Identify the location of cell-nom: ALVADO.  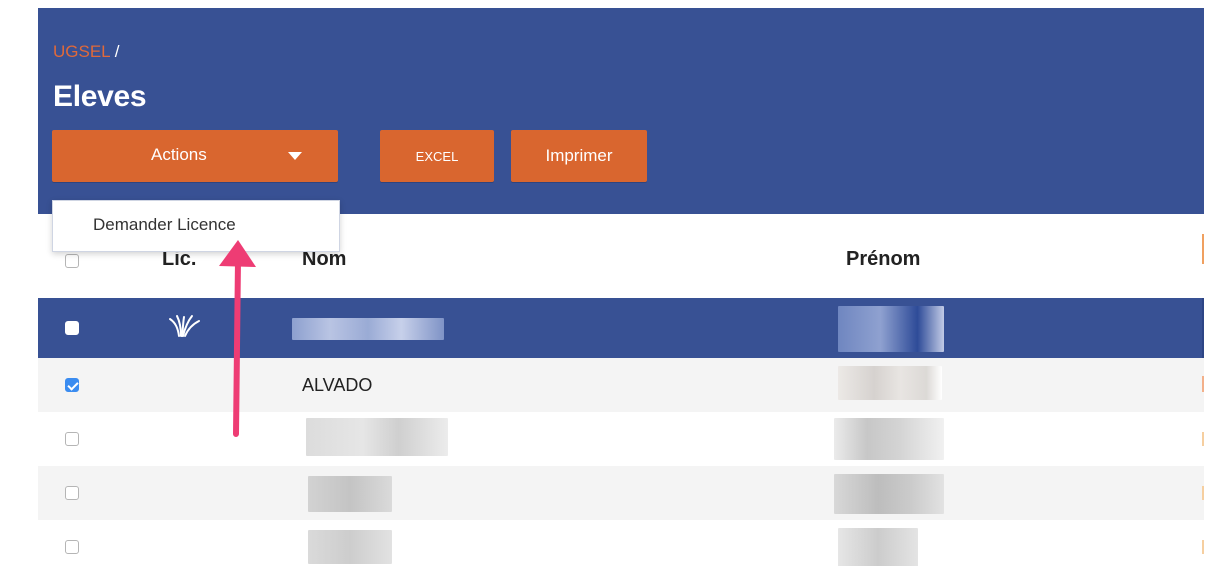
(337, 385).